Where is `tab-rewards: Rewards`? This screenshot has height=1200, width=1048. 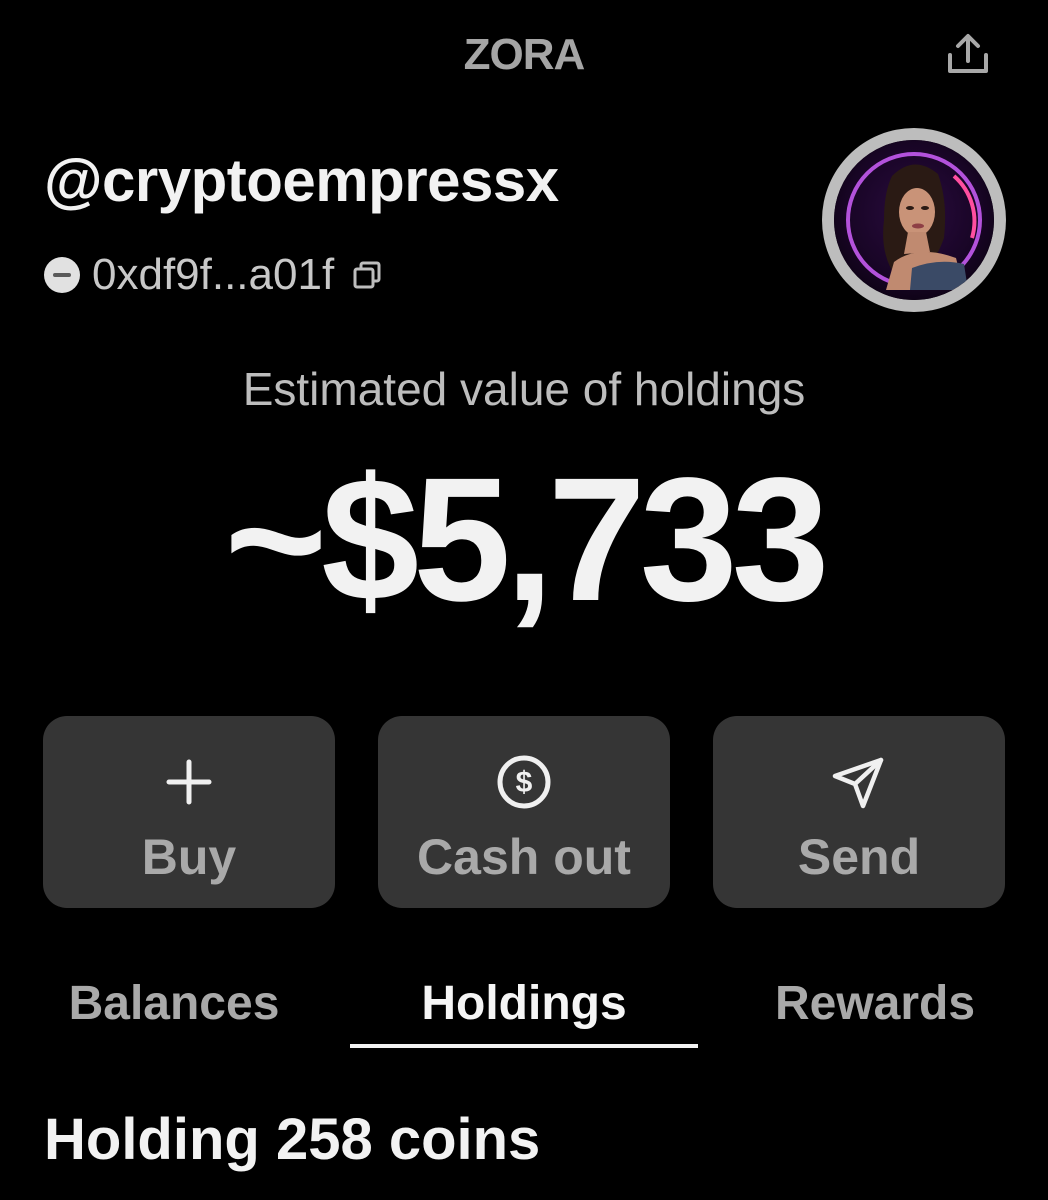 tab-rewards: Rewards is located at coordinates (875, 1011).